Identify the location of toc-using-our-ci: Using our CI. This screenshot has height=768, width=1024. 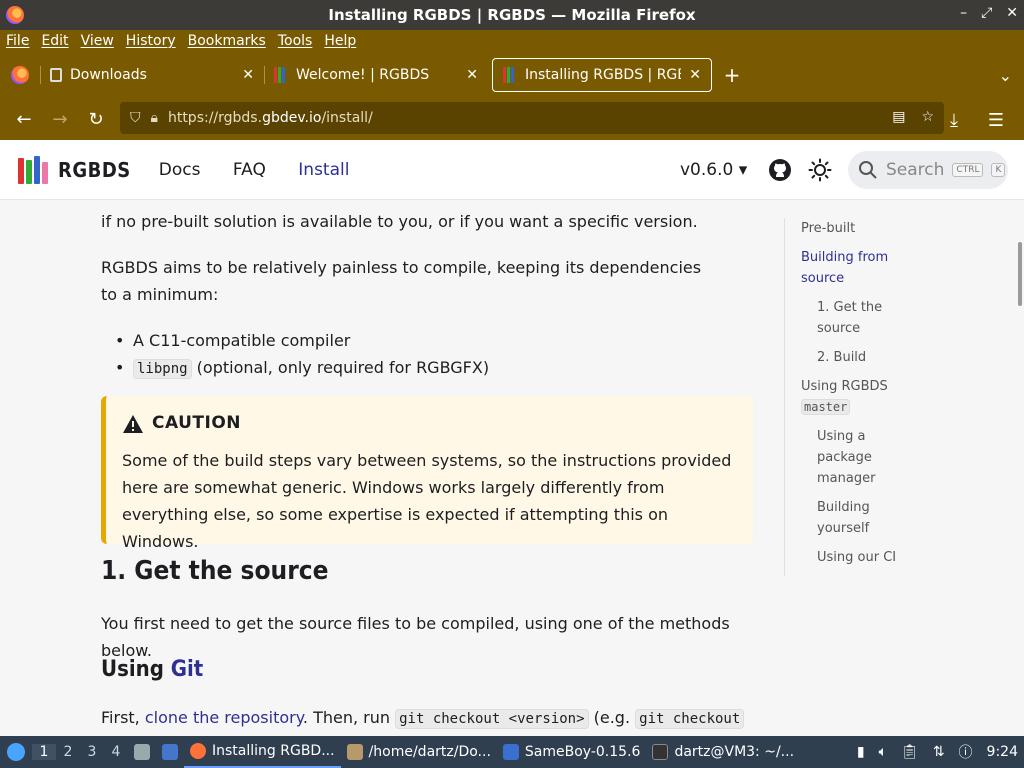
(852, 557).